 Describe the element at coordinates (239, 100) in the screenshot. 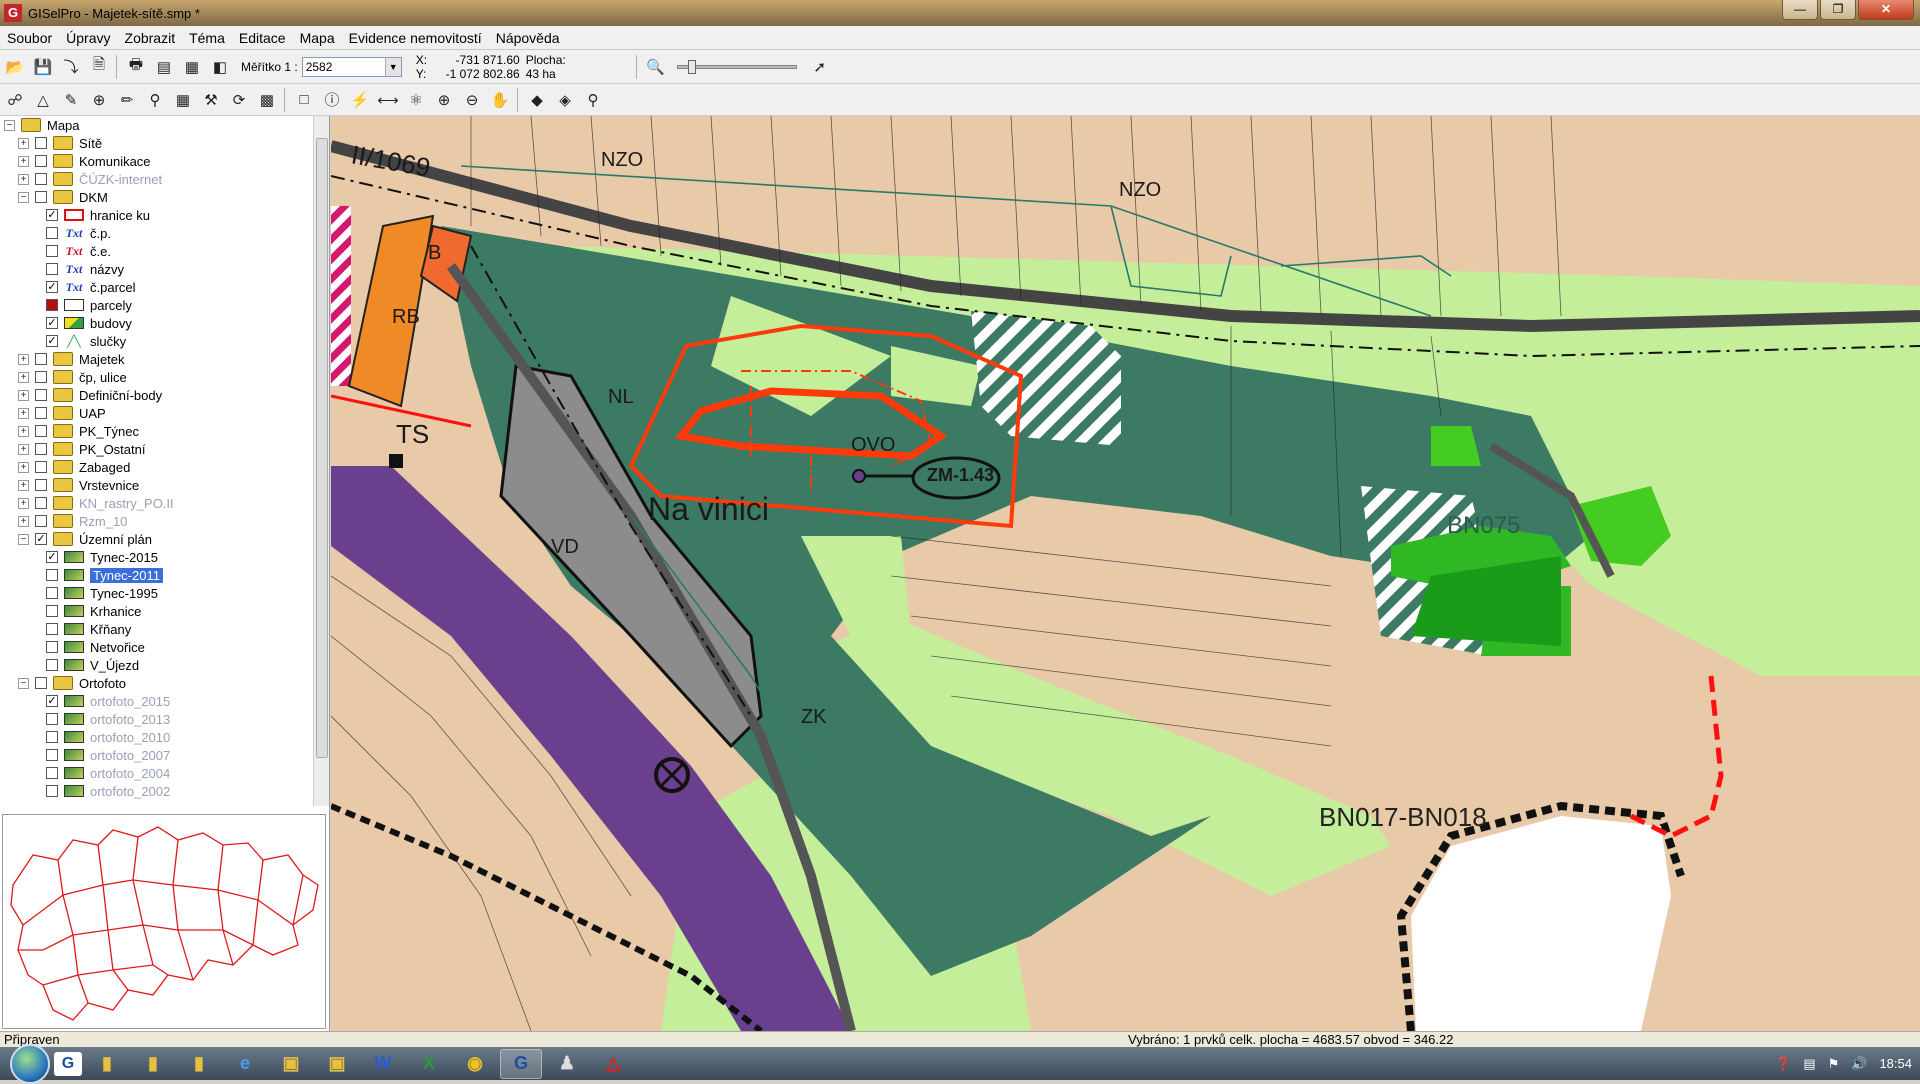

I see `refresh-icon: ⟳` at that location.